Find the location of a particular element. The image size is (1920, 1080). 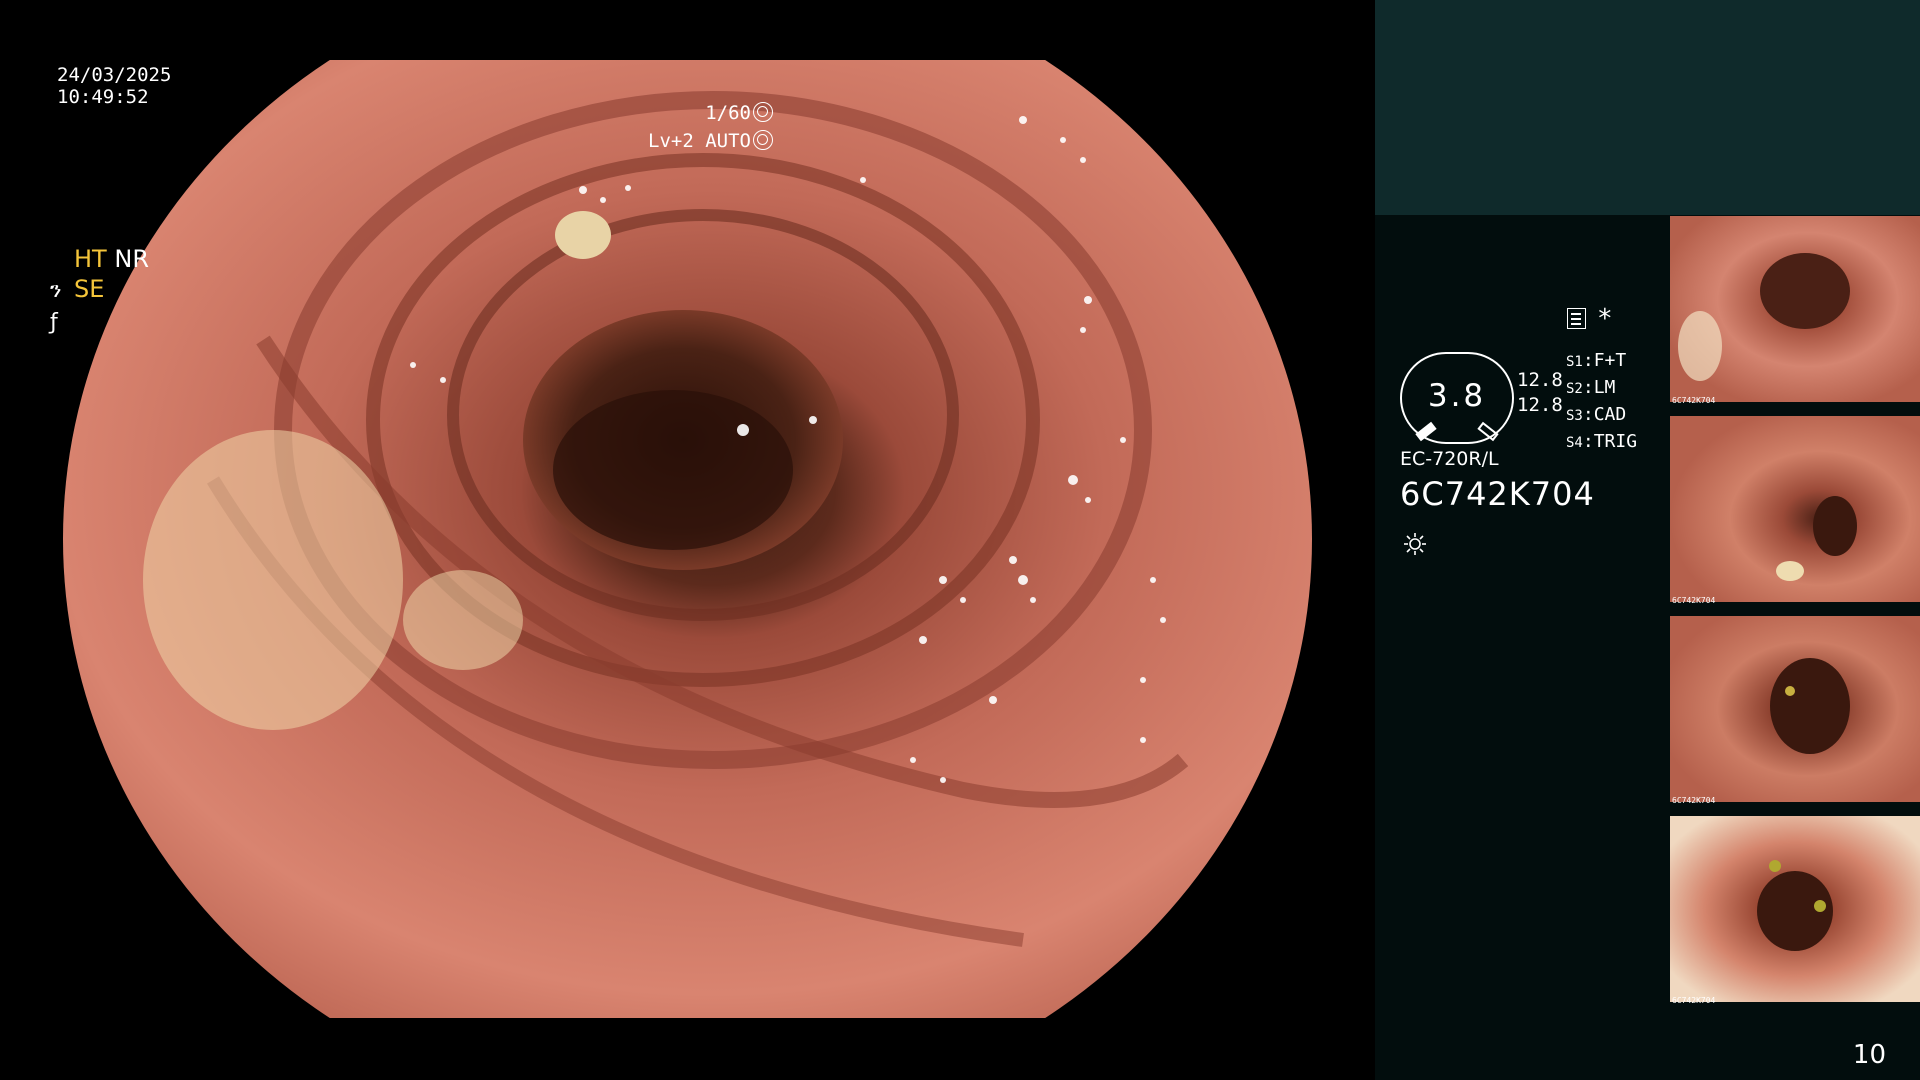

scope-model-text: EC-720R/L is located at coordinates (1449, 459).